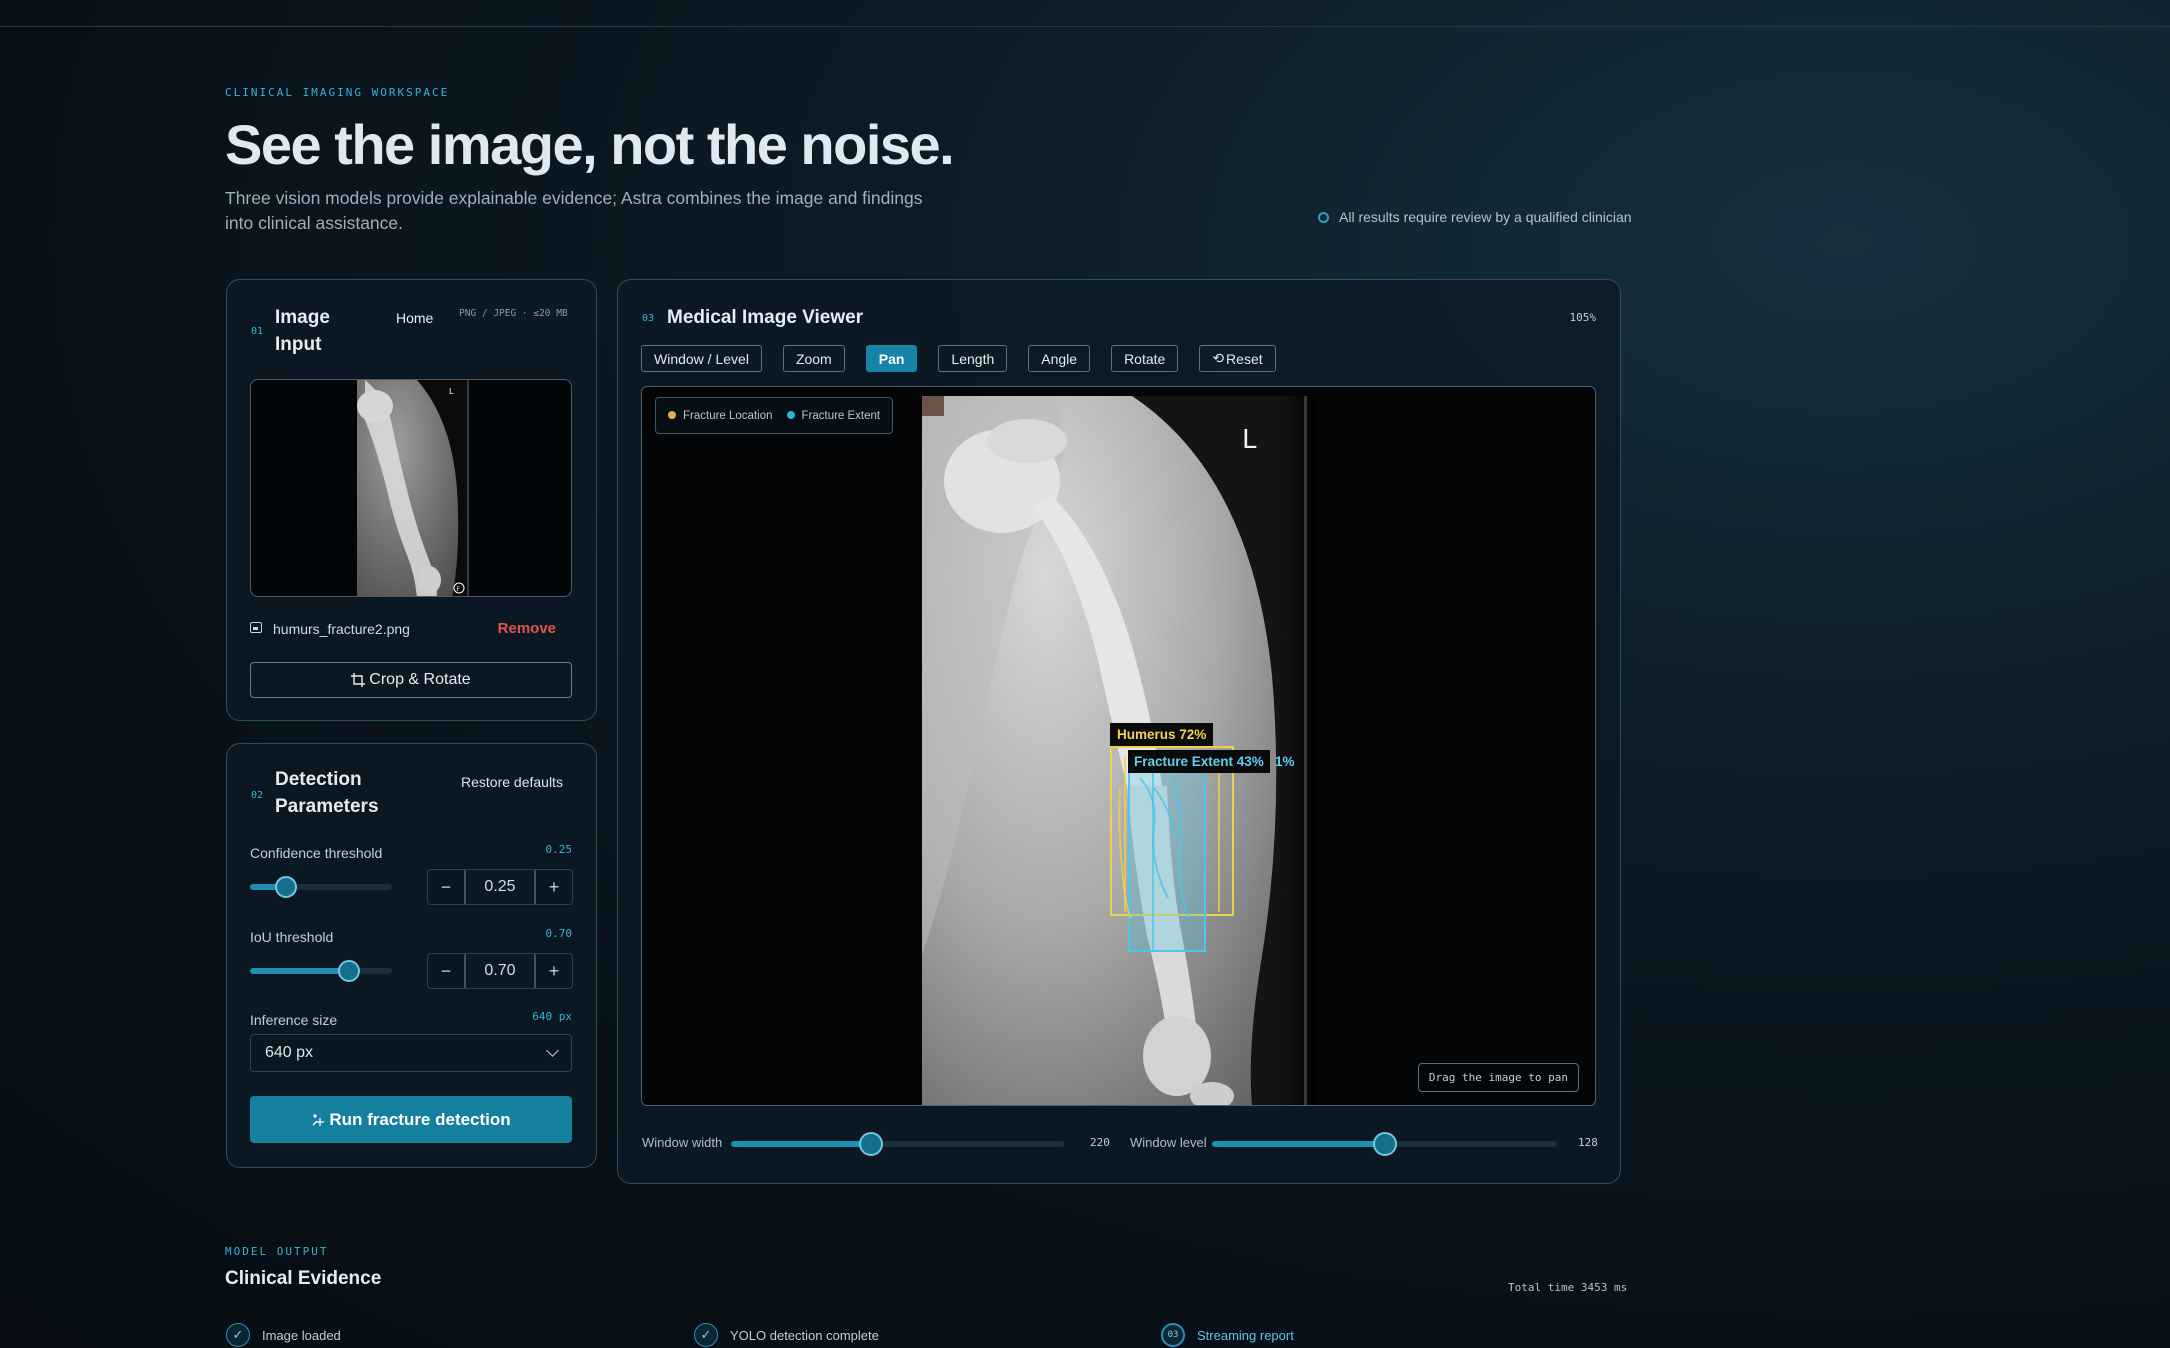  I want to click on panel-title: Medical Image Viewer, so click(765, 317).